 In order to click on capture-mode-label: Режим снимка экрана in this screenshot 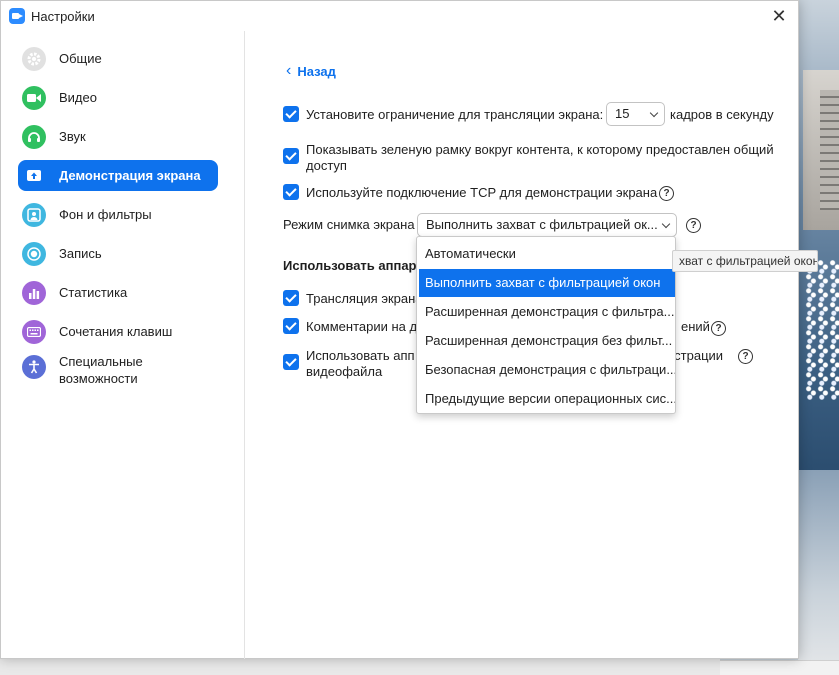, I will do `click(349, 224)`.